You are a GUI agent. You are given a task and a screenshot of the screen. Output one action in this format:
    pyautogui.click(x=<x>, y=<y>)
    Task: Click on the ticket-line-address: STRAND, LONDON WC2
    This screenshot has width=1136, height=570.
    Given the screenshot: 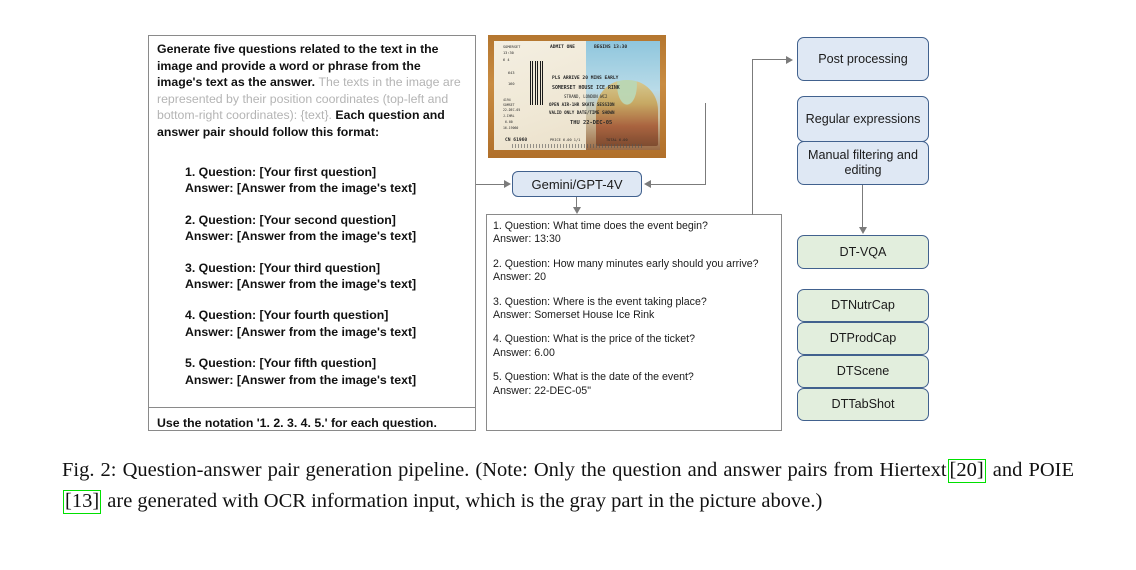 What is the action you would take?
    pyautogui.click(x=586, y=96)
    